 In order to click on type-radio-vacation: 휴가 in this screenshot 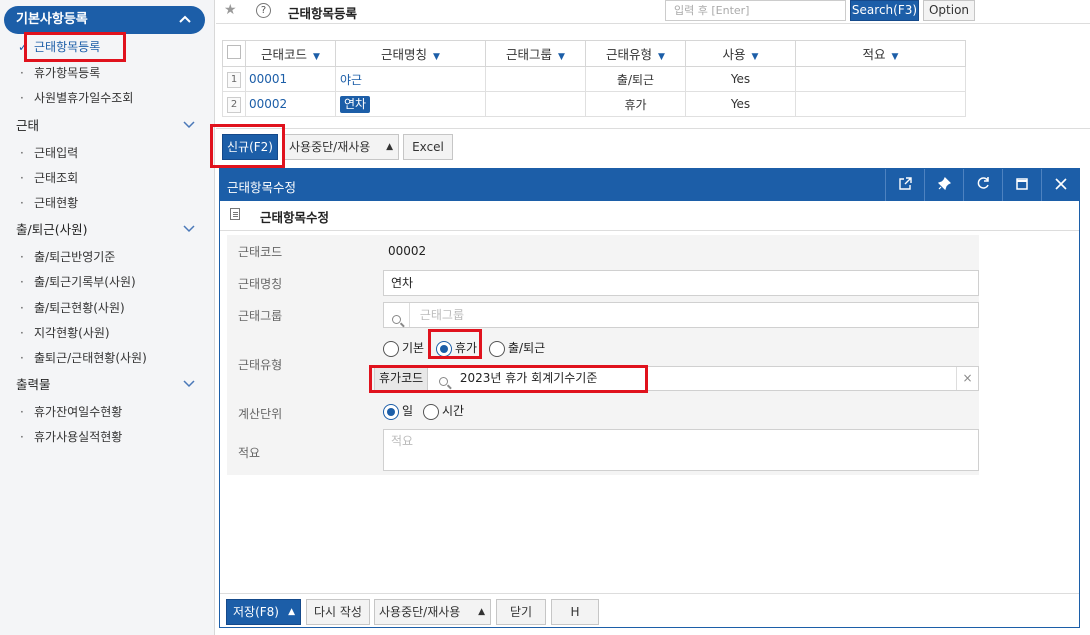, I will do `click(456, 348)`.